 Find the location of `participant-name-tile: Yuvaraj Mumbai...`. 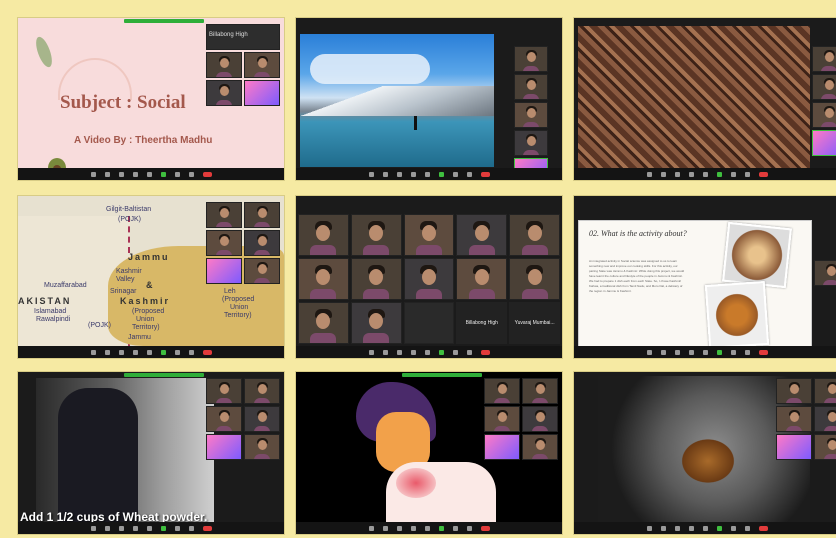

participant-name-tile: Yuvaraj Mumbai... is located at coordinates (534, 323).